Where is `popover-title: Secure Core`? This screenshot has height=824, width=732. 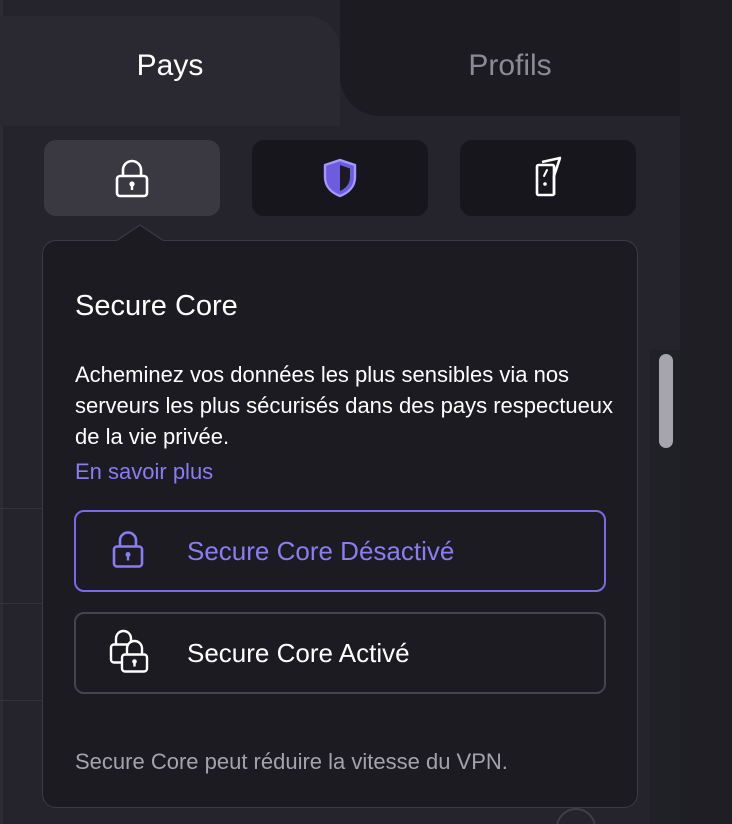
popover-title: Secure Core is located at coordinates (156, 306).